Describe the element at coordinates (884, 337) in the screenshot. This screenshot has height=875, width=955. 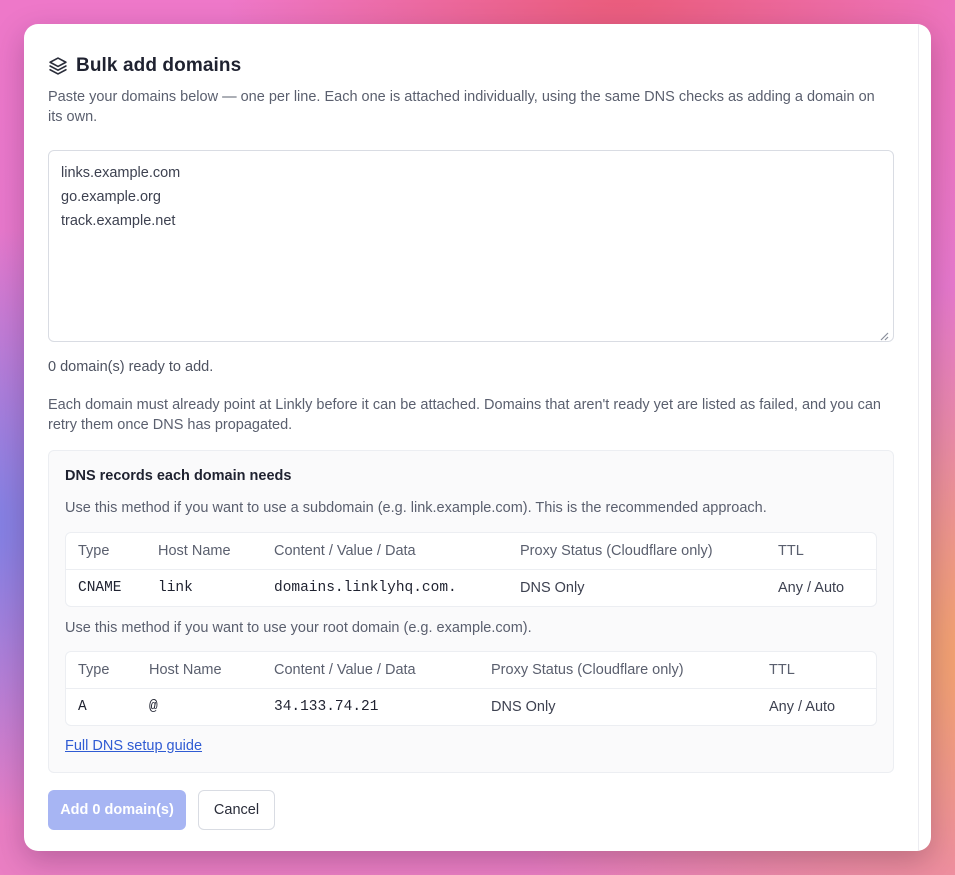
I see `resize-handle-icon` at that location.